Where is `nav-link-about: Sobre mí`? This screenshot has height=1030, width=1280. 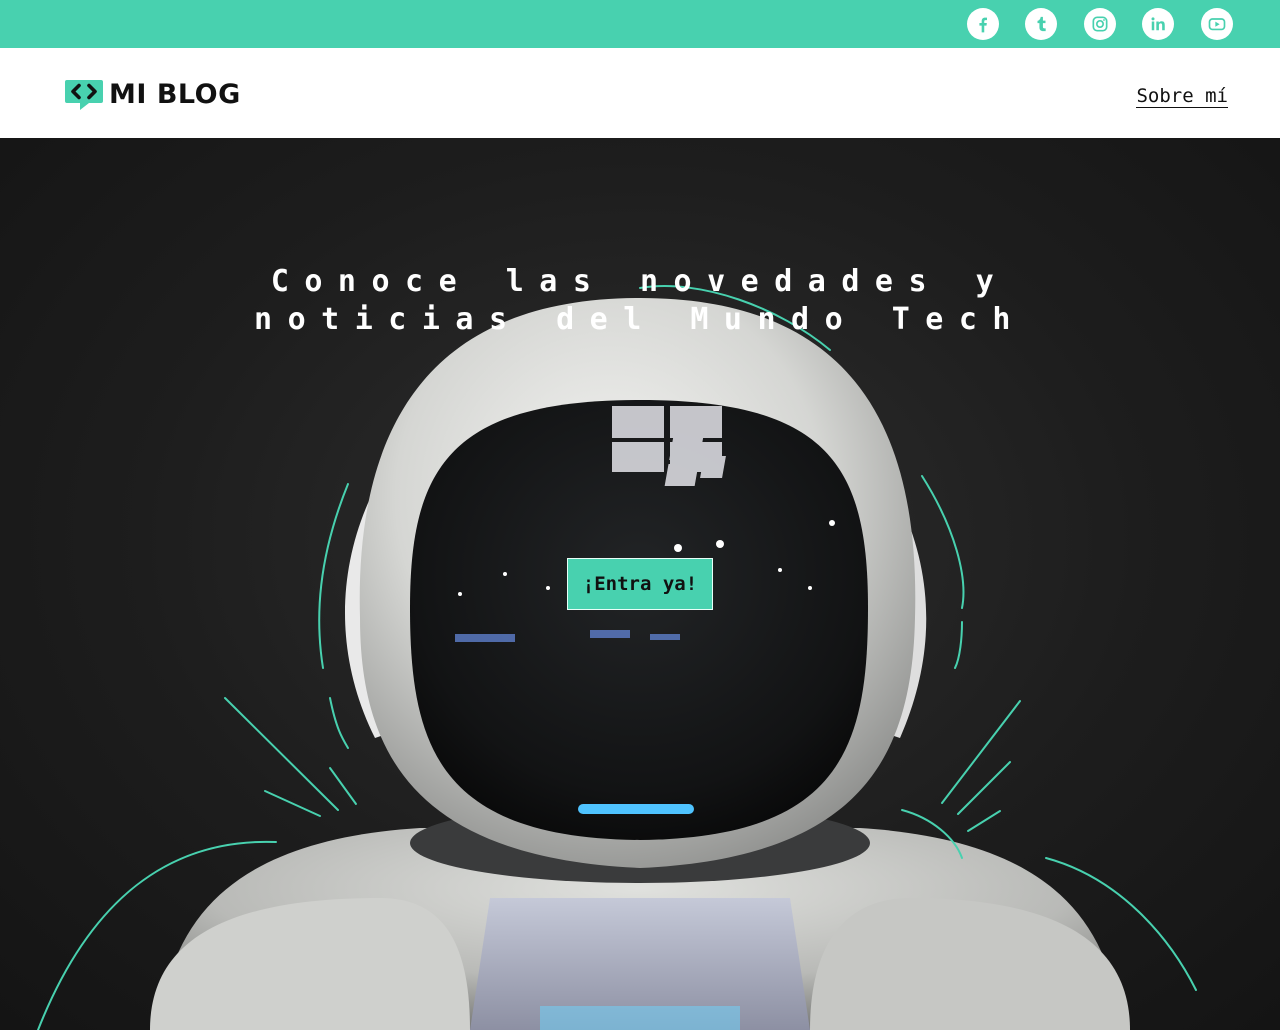
nav-link-about: Sobre mí is located at coordinates (1182, 96).